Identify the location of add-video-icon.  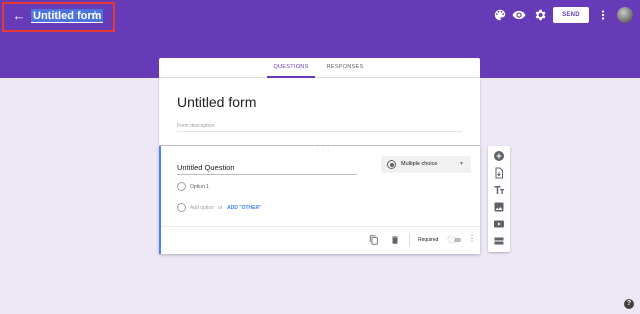
(499, 224).